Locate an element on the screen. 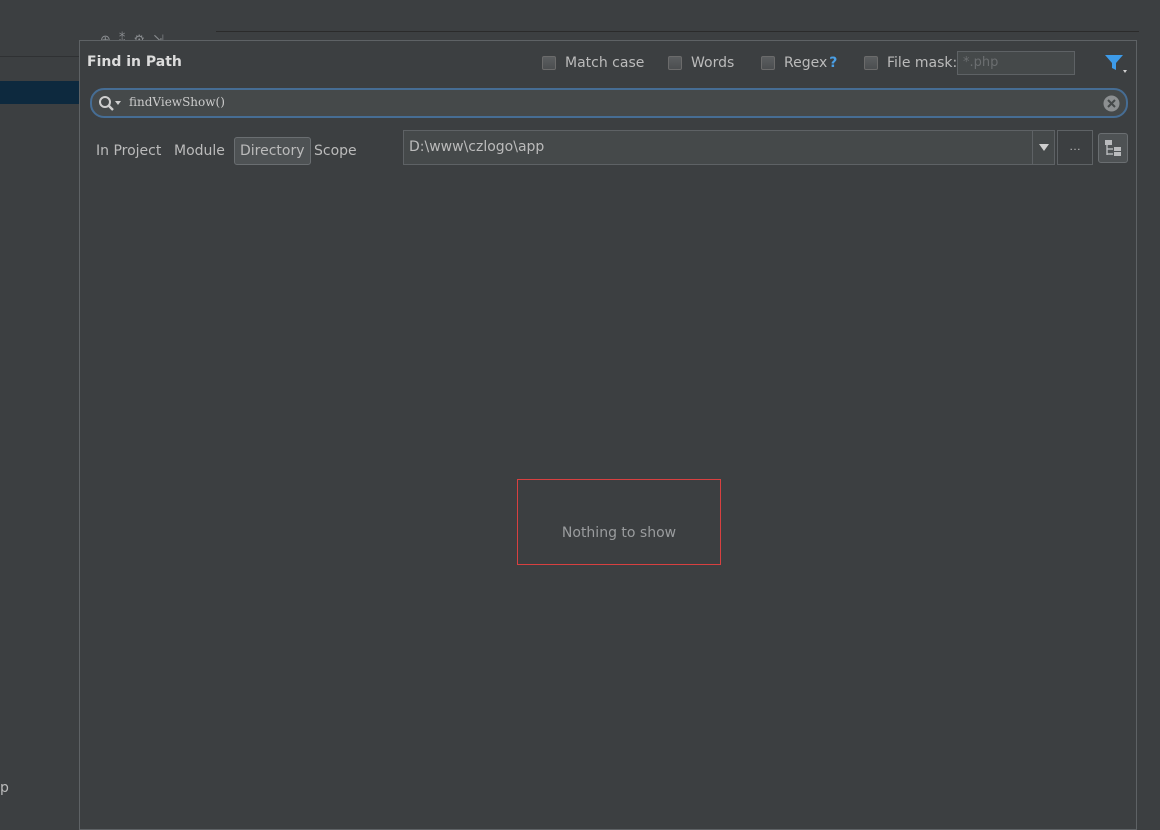  words-option: Words is located at coordinates (701, 63).